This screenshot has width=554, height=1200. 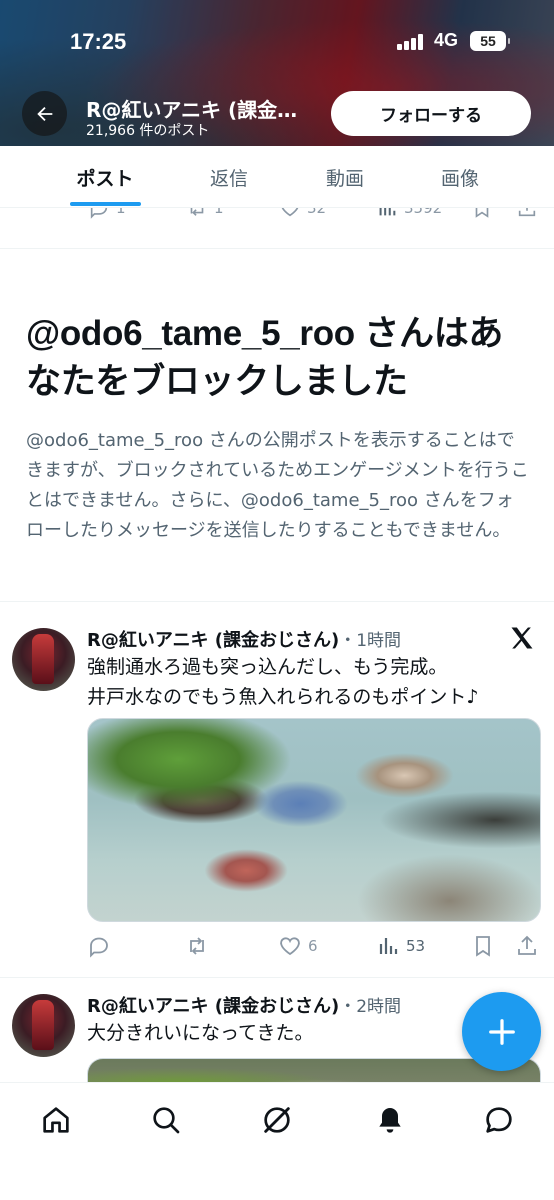 I want to click on network-type: 4G, so click(x=446, y=40).